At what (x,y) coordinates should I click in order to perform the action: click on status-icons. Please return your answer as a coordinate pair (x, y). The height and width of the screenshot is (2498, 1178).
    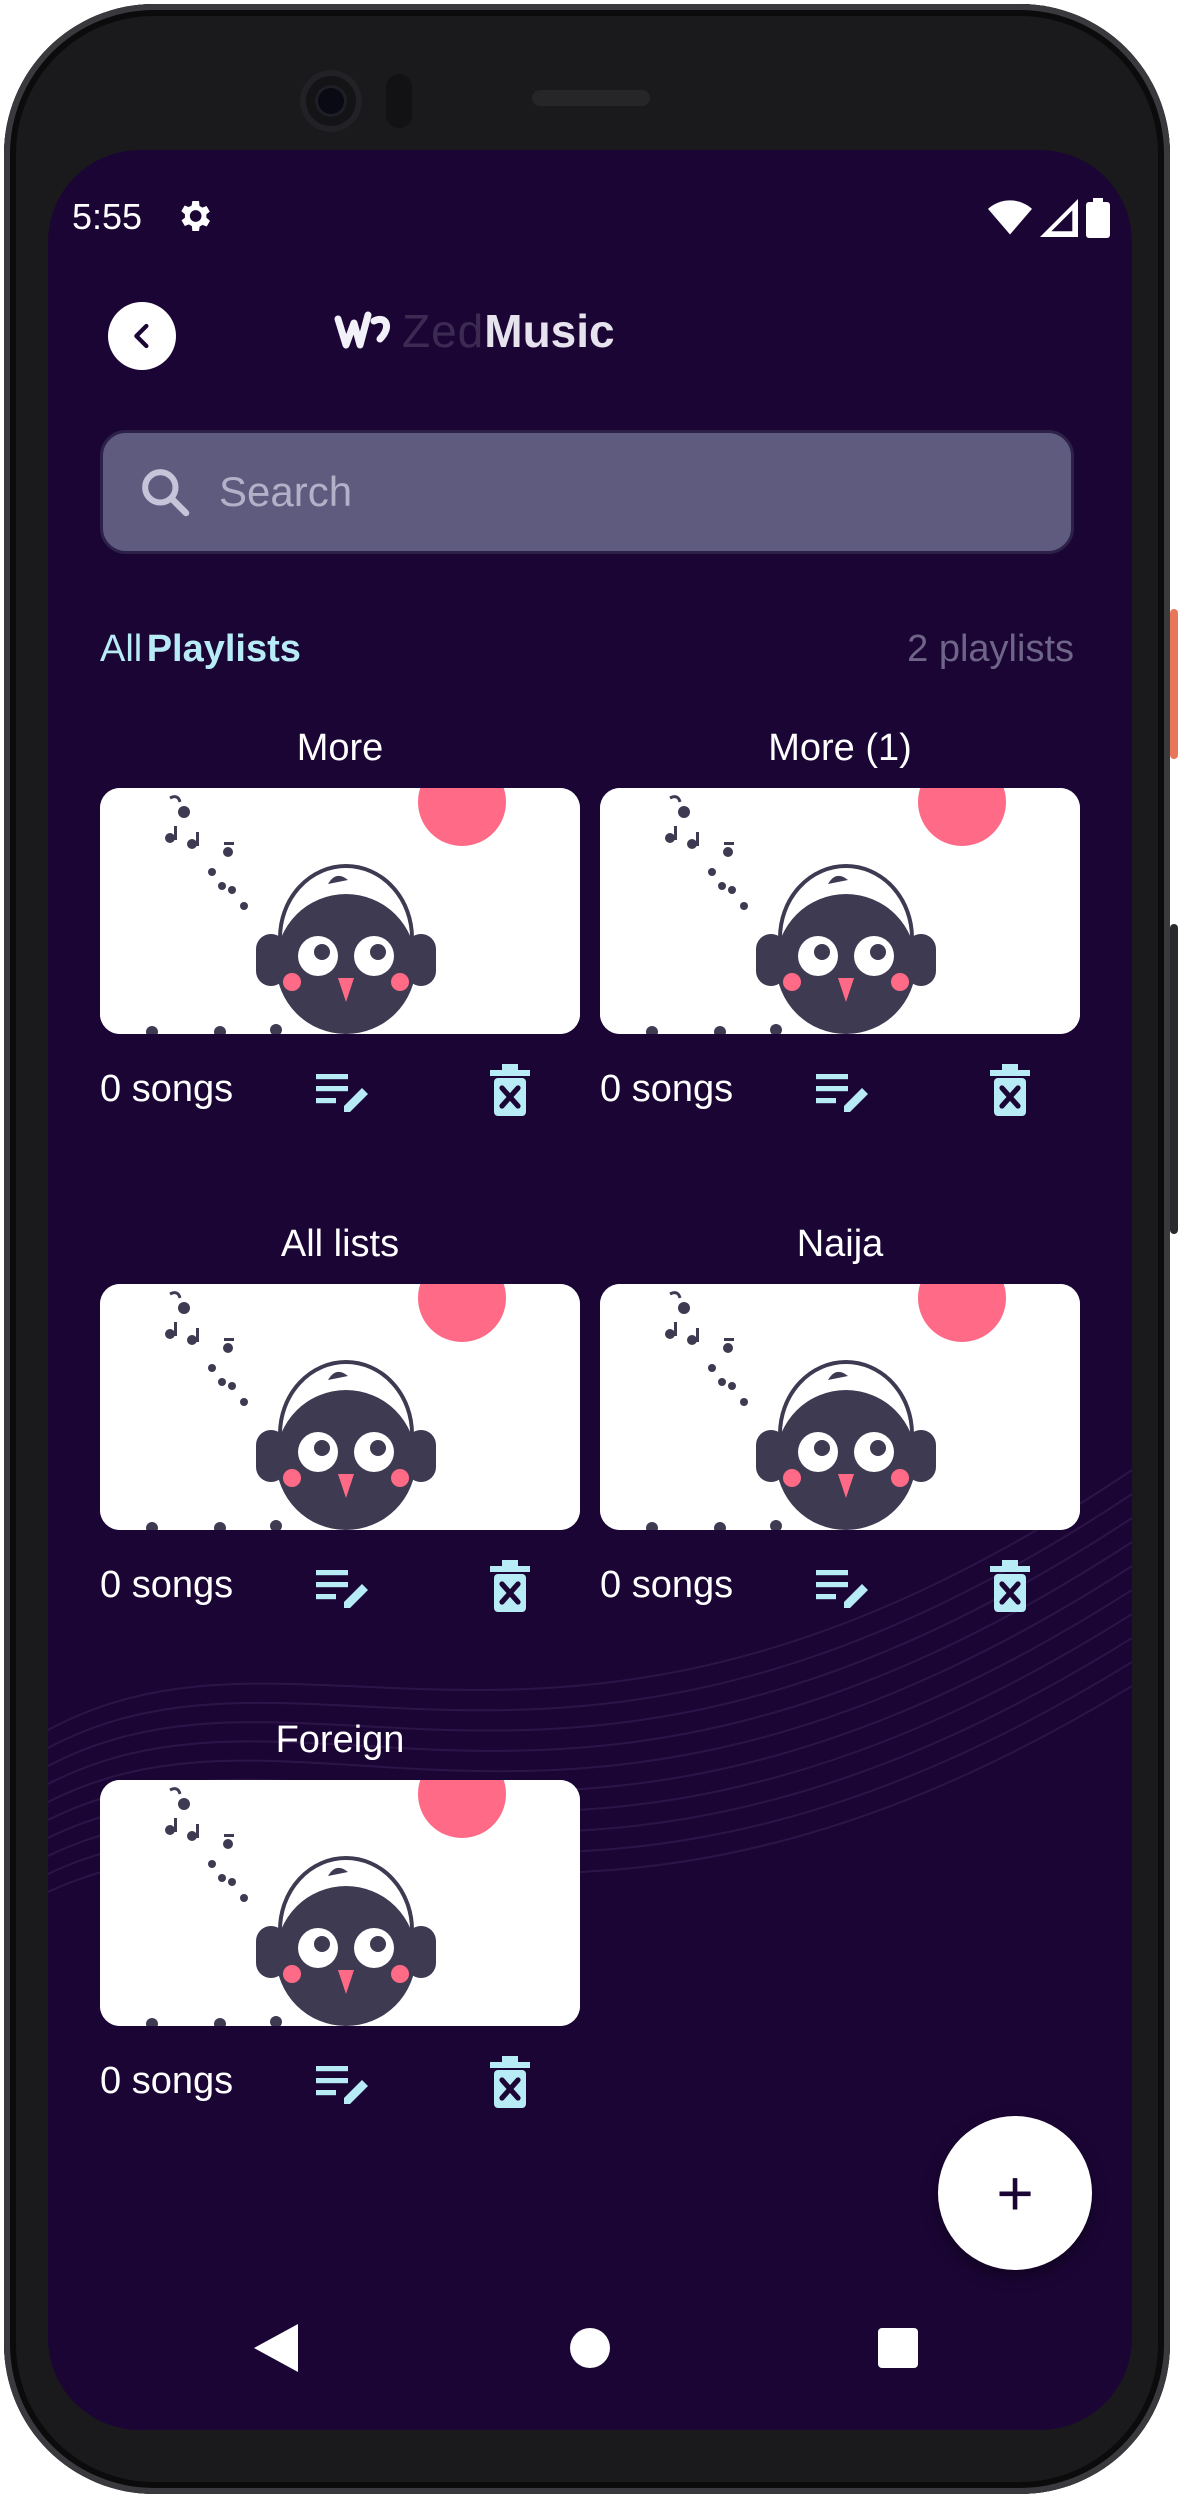
    Looking at the image, I should click on (1049, 218).